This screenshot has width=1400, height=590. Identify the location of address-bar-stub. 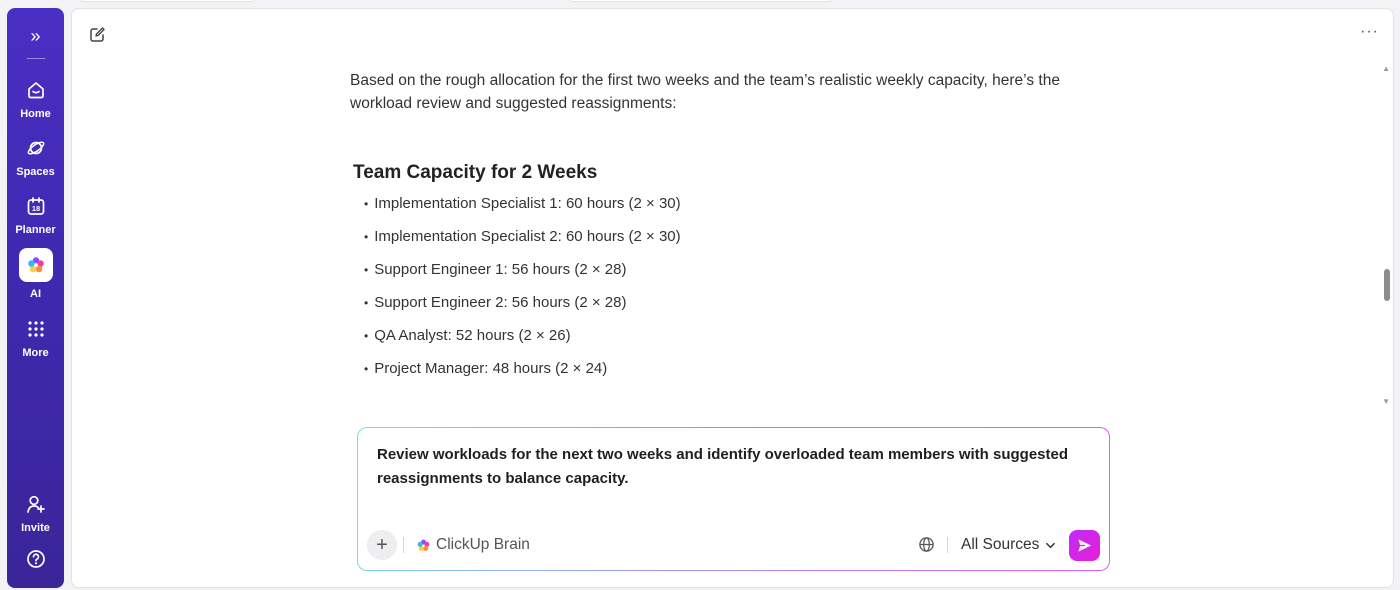
(701, 1).